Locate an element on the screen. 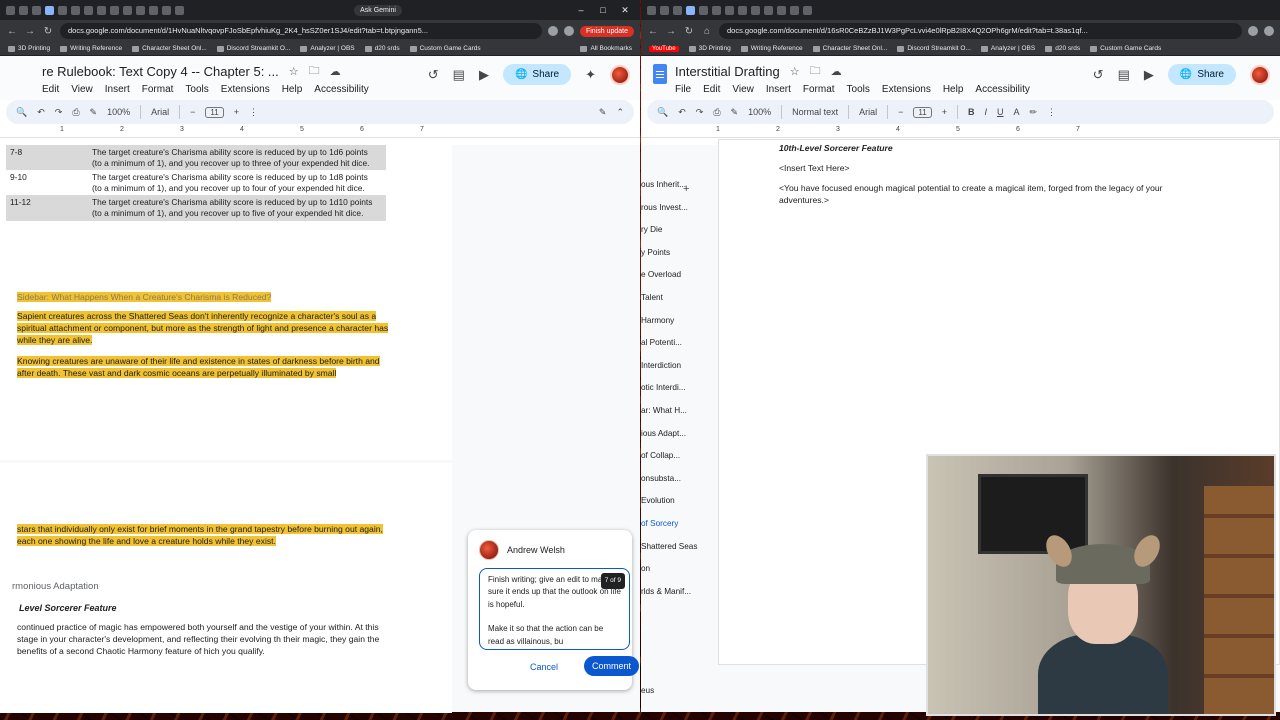 The width and height of the screenshot is (1280, 720). gemini-icon: ✦ is located at coordinates (590, 75).